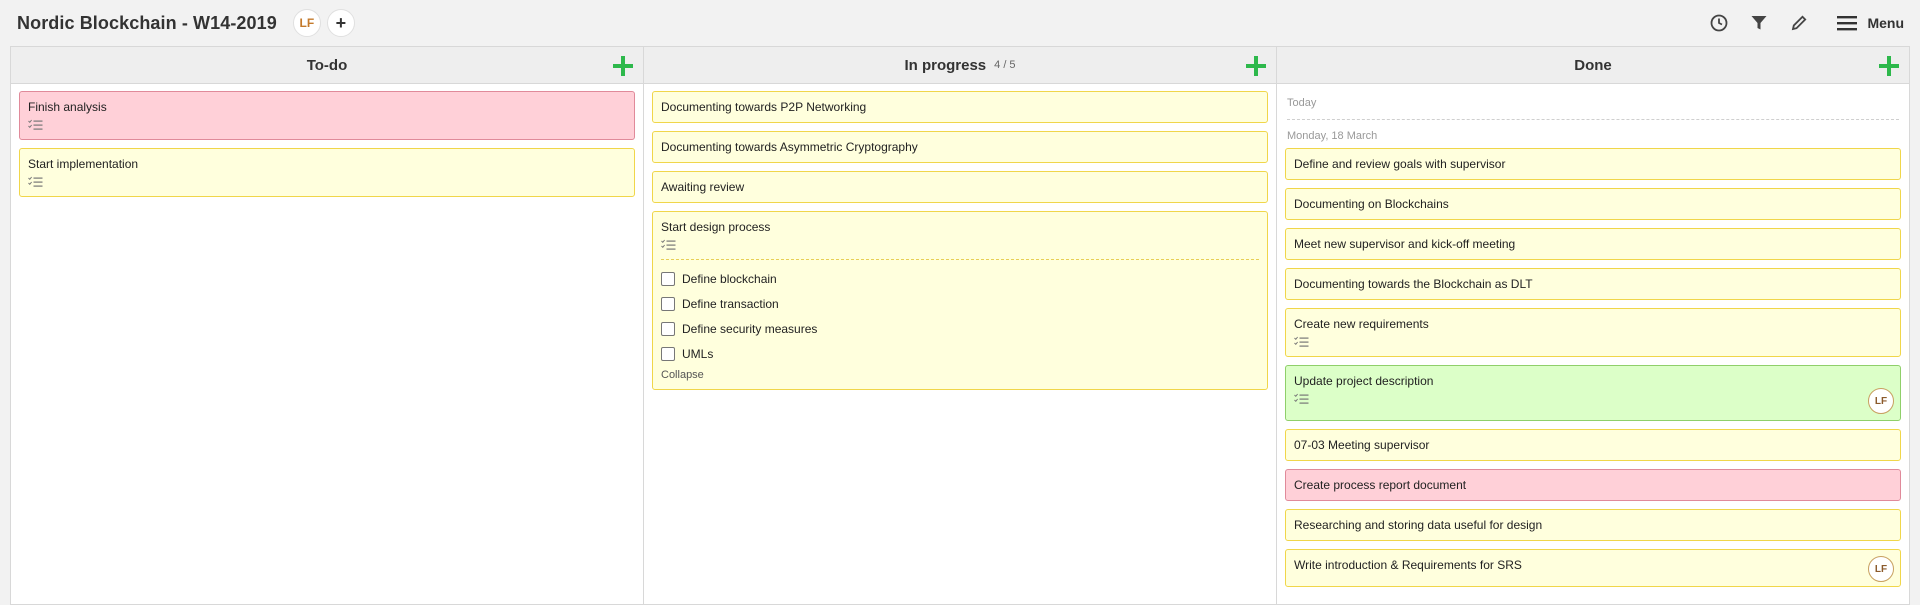 The width and height of the screenshot is (1920, 605). I want to click on card-title: 07-03 Meeting supervisor, so click(1362, 445).